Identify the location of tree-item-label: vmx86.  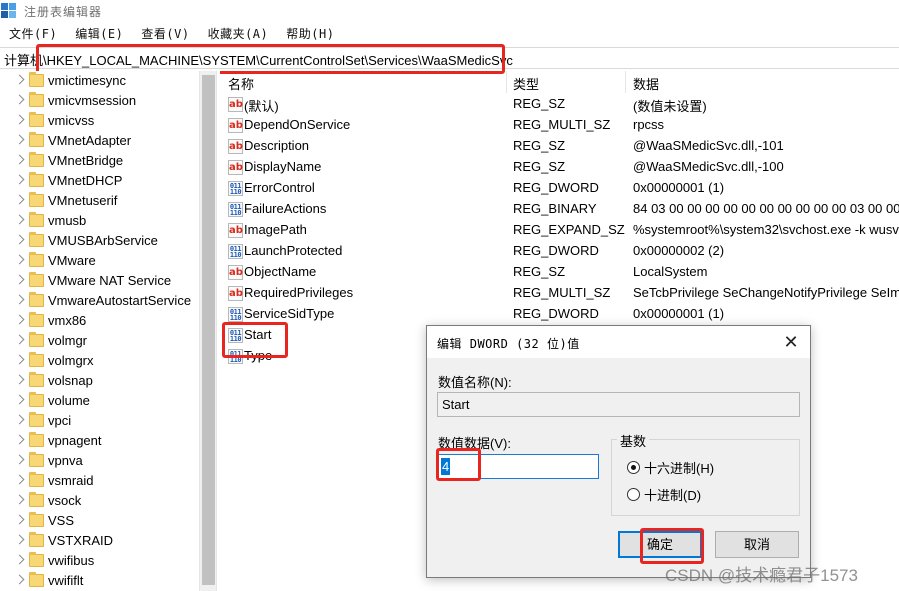
(67, 320).